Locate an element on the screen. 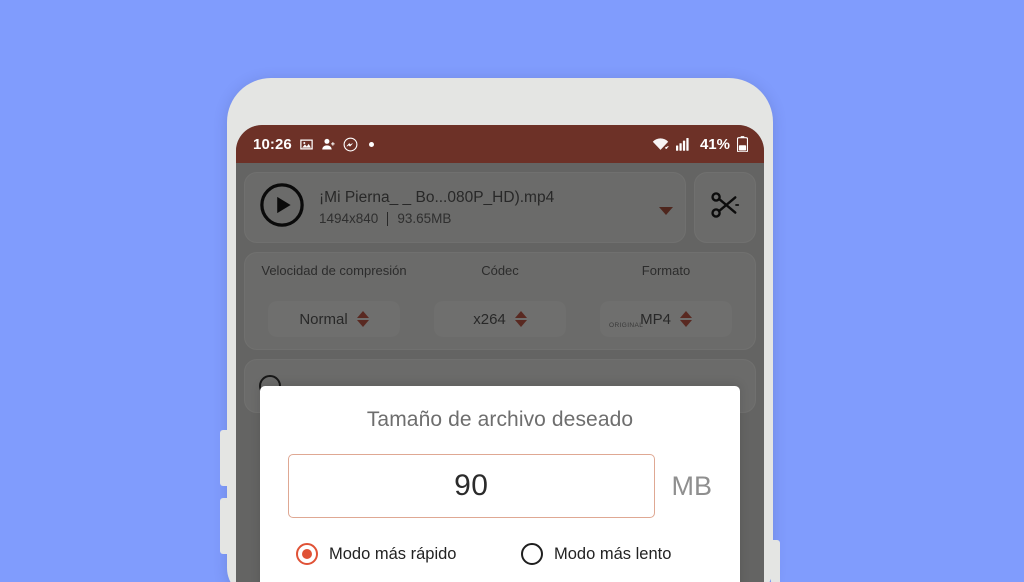  status-bar-clock: 10:26 is located at coordinates (272, 144).